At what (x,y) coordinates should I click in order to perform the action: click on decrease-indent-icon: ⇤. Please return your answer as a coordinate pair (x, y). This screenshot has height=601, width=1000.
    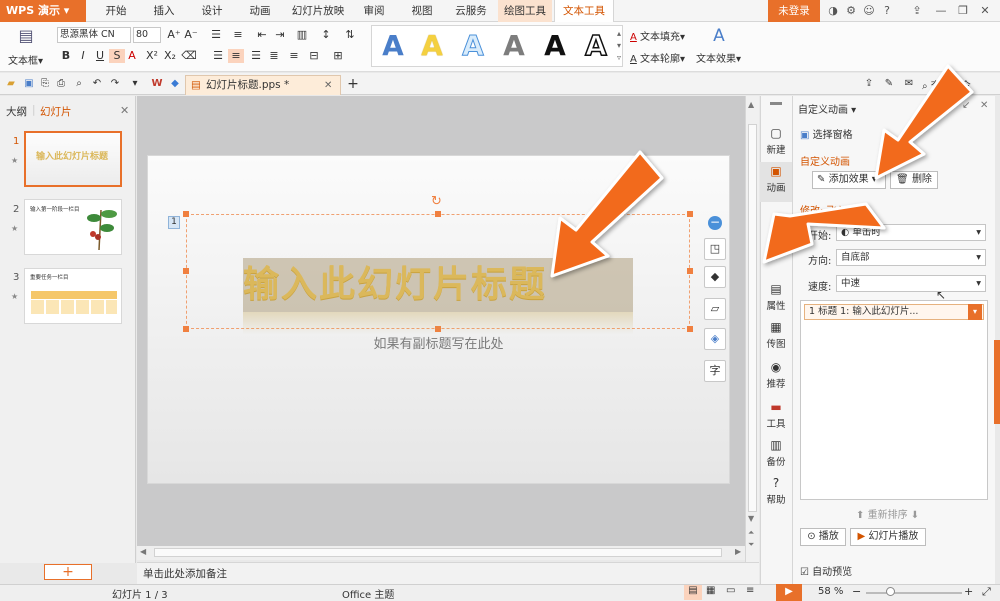
    Looking at the image, I should click on (262, 35).